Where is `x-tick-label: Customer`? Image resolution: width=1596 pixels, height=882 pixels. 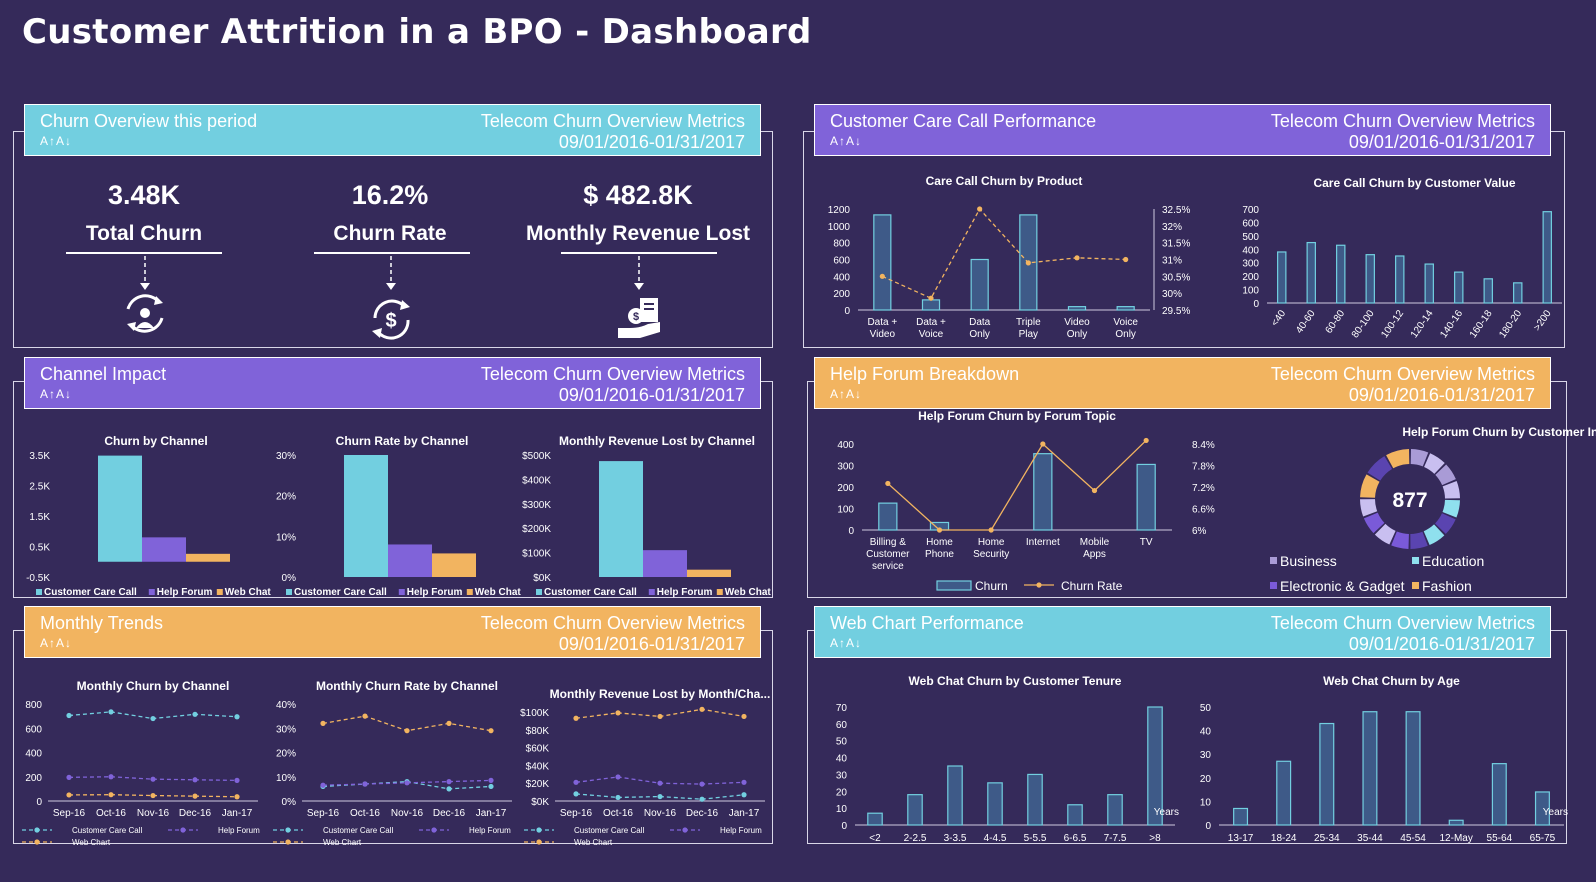 x-tick-label: Customer is located at coordinates (888, 554).